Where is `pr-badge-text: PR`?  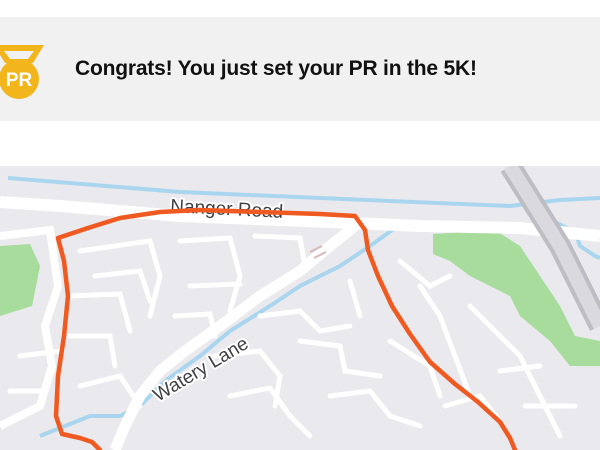
pr-badge-text: PR is located at coordinates (19, 80).